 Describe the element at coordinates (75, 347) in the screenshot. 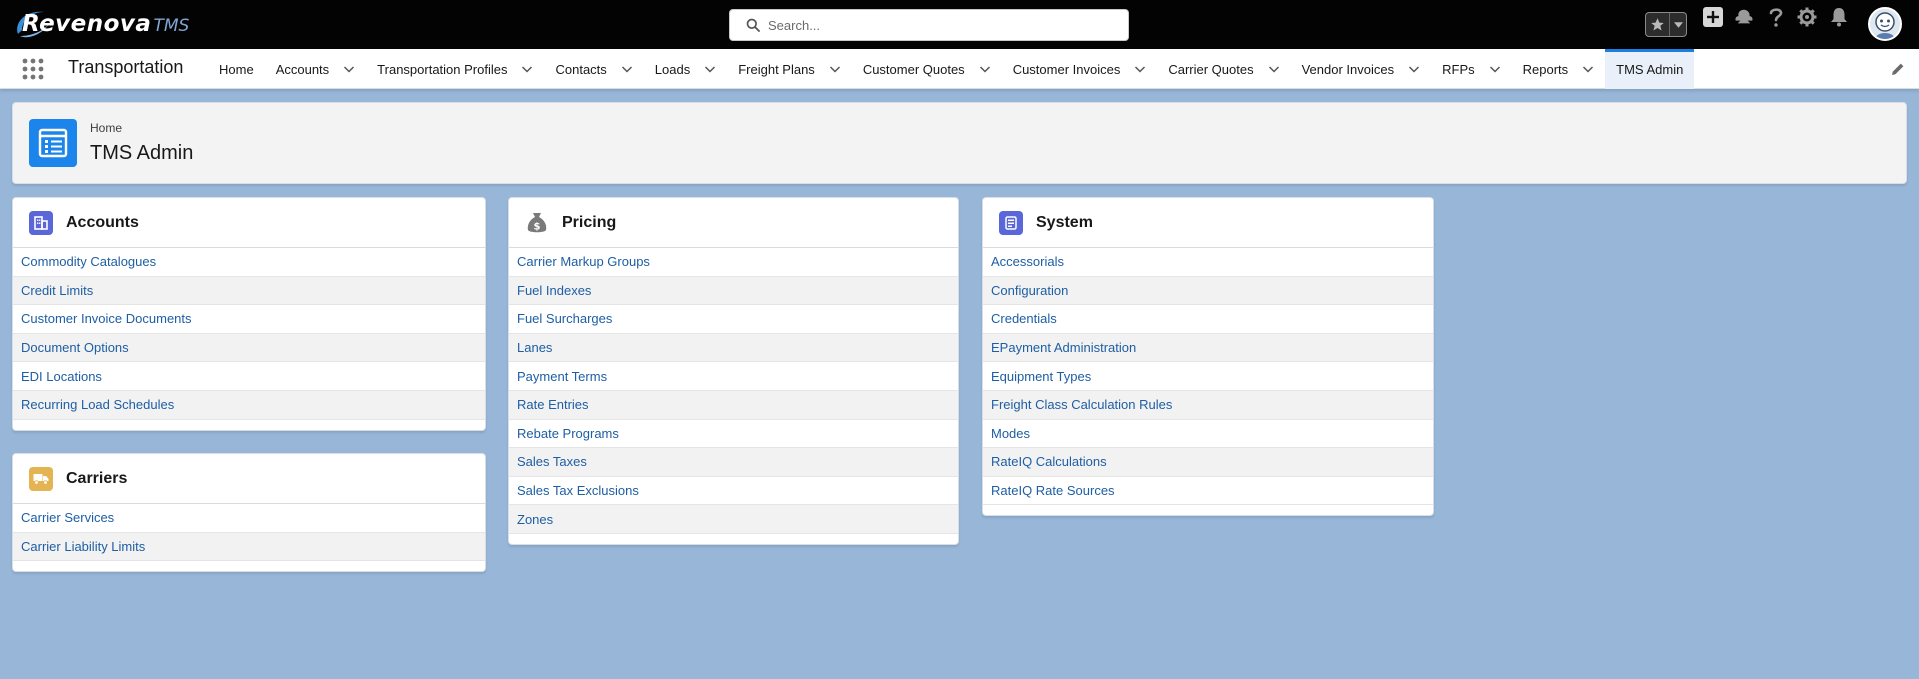

I see `link-document-options: Document Options` at that location.